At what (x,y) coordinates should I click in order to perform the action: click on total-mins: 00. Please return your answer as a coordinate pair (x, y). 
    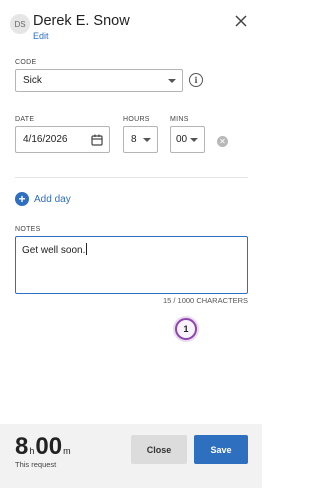
    Looking at the image, I should click on (49, 446).